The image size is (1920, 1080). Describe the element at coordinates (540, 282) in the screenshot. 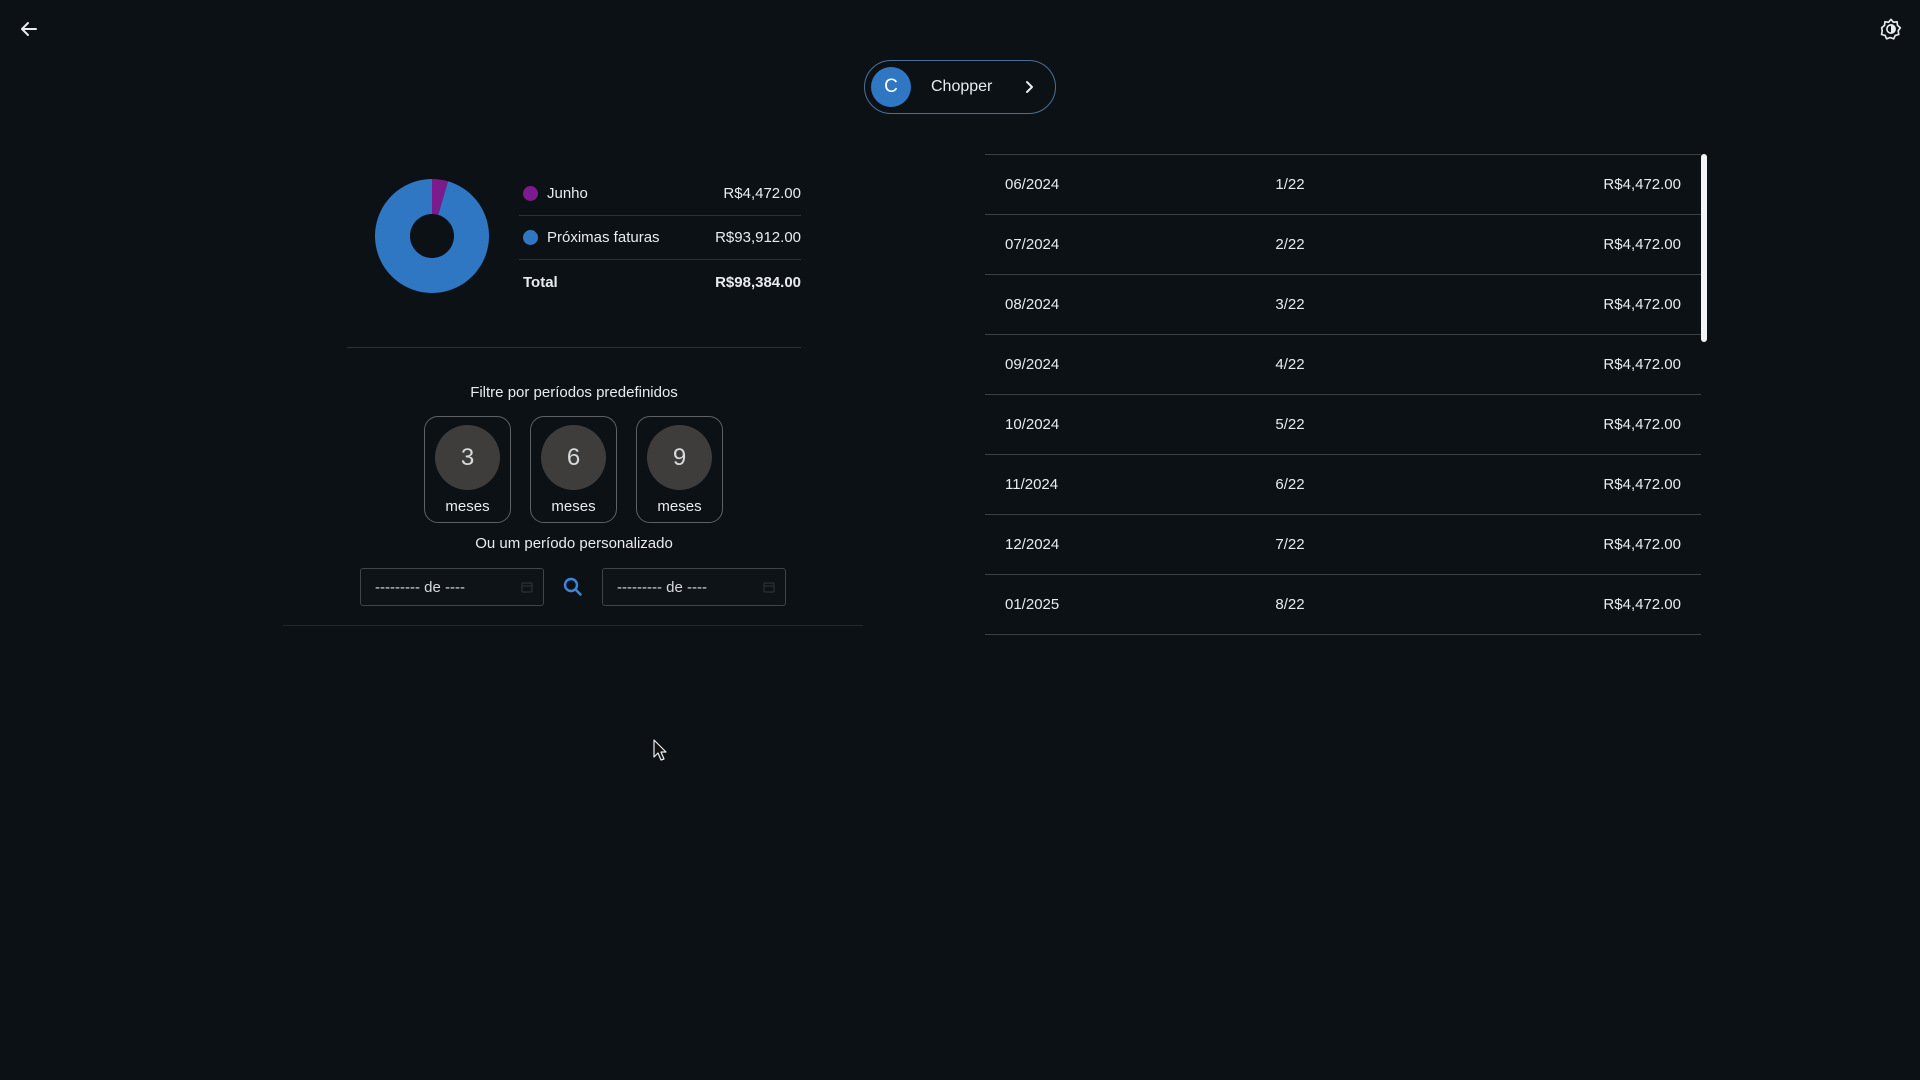

I see `total-label: Total` at that location.